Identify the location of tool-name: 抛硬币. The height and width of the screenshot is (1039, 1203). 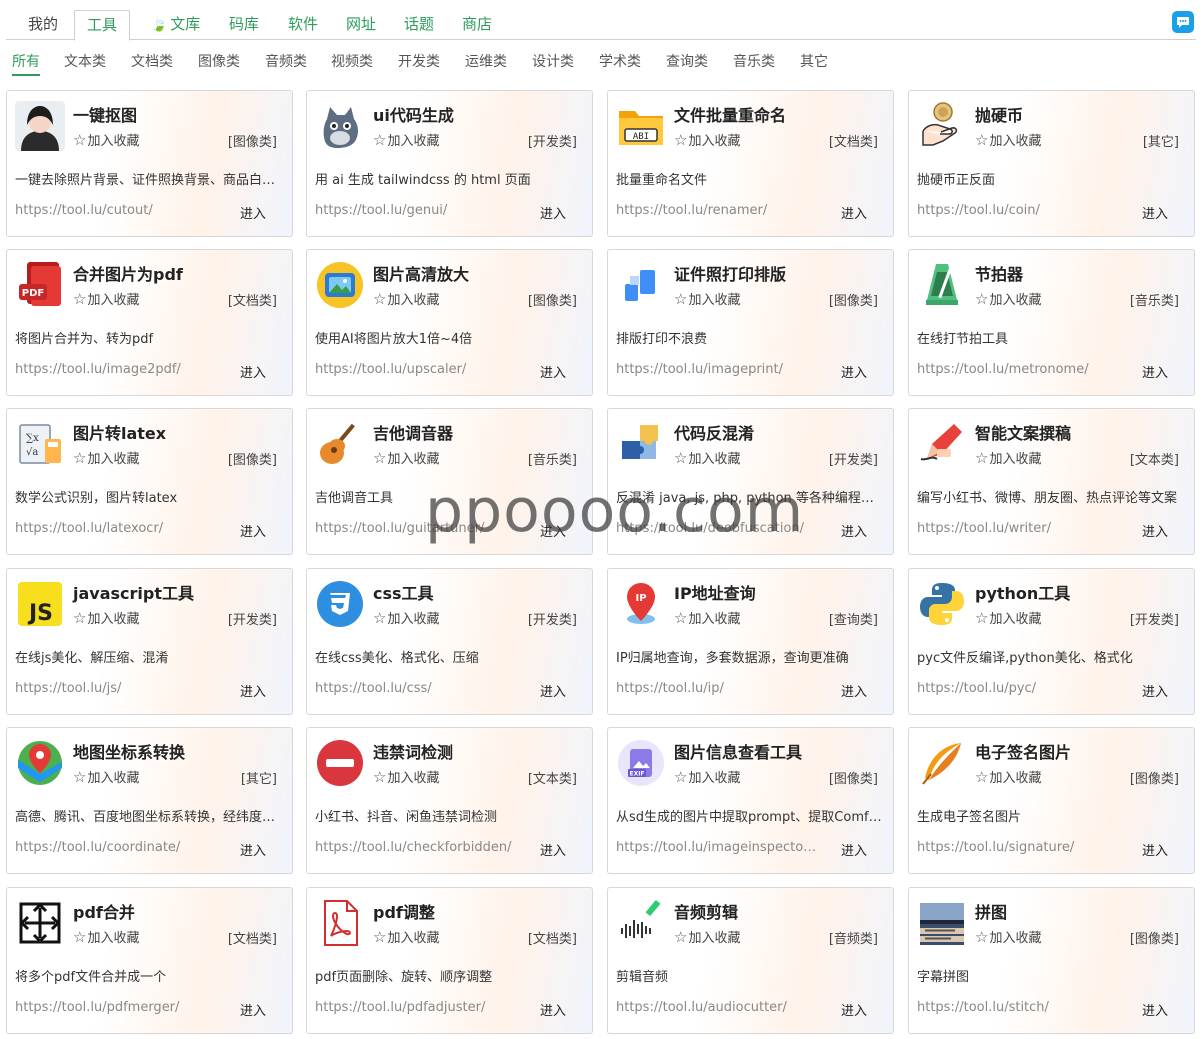
(999, 114).